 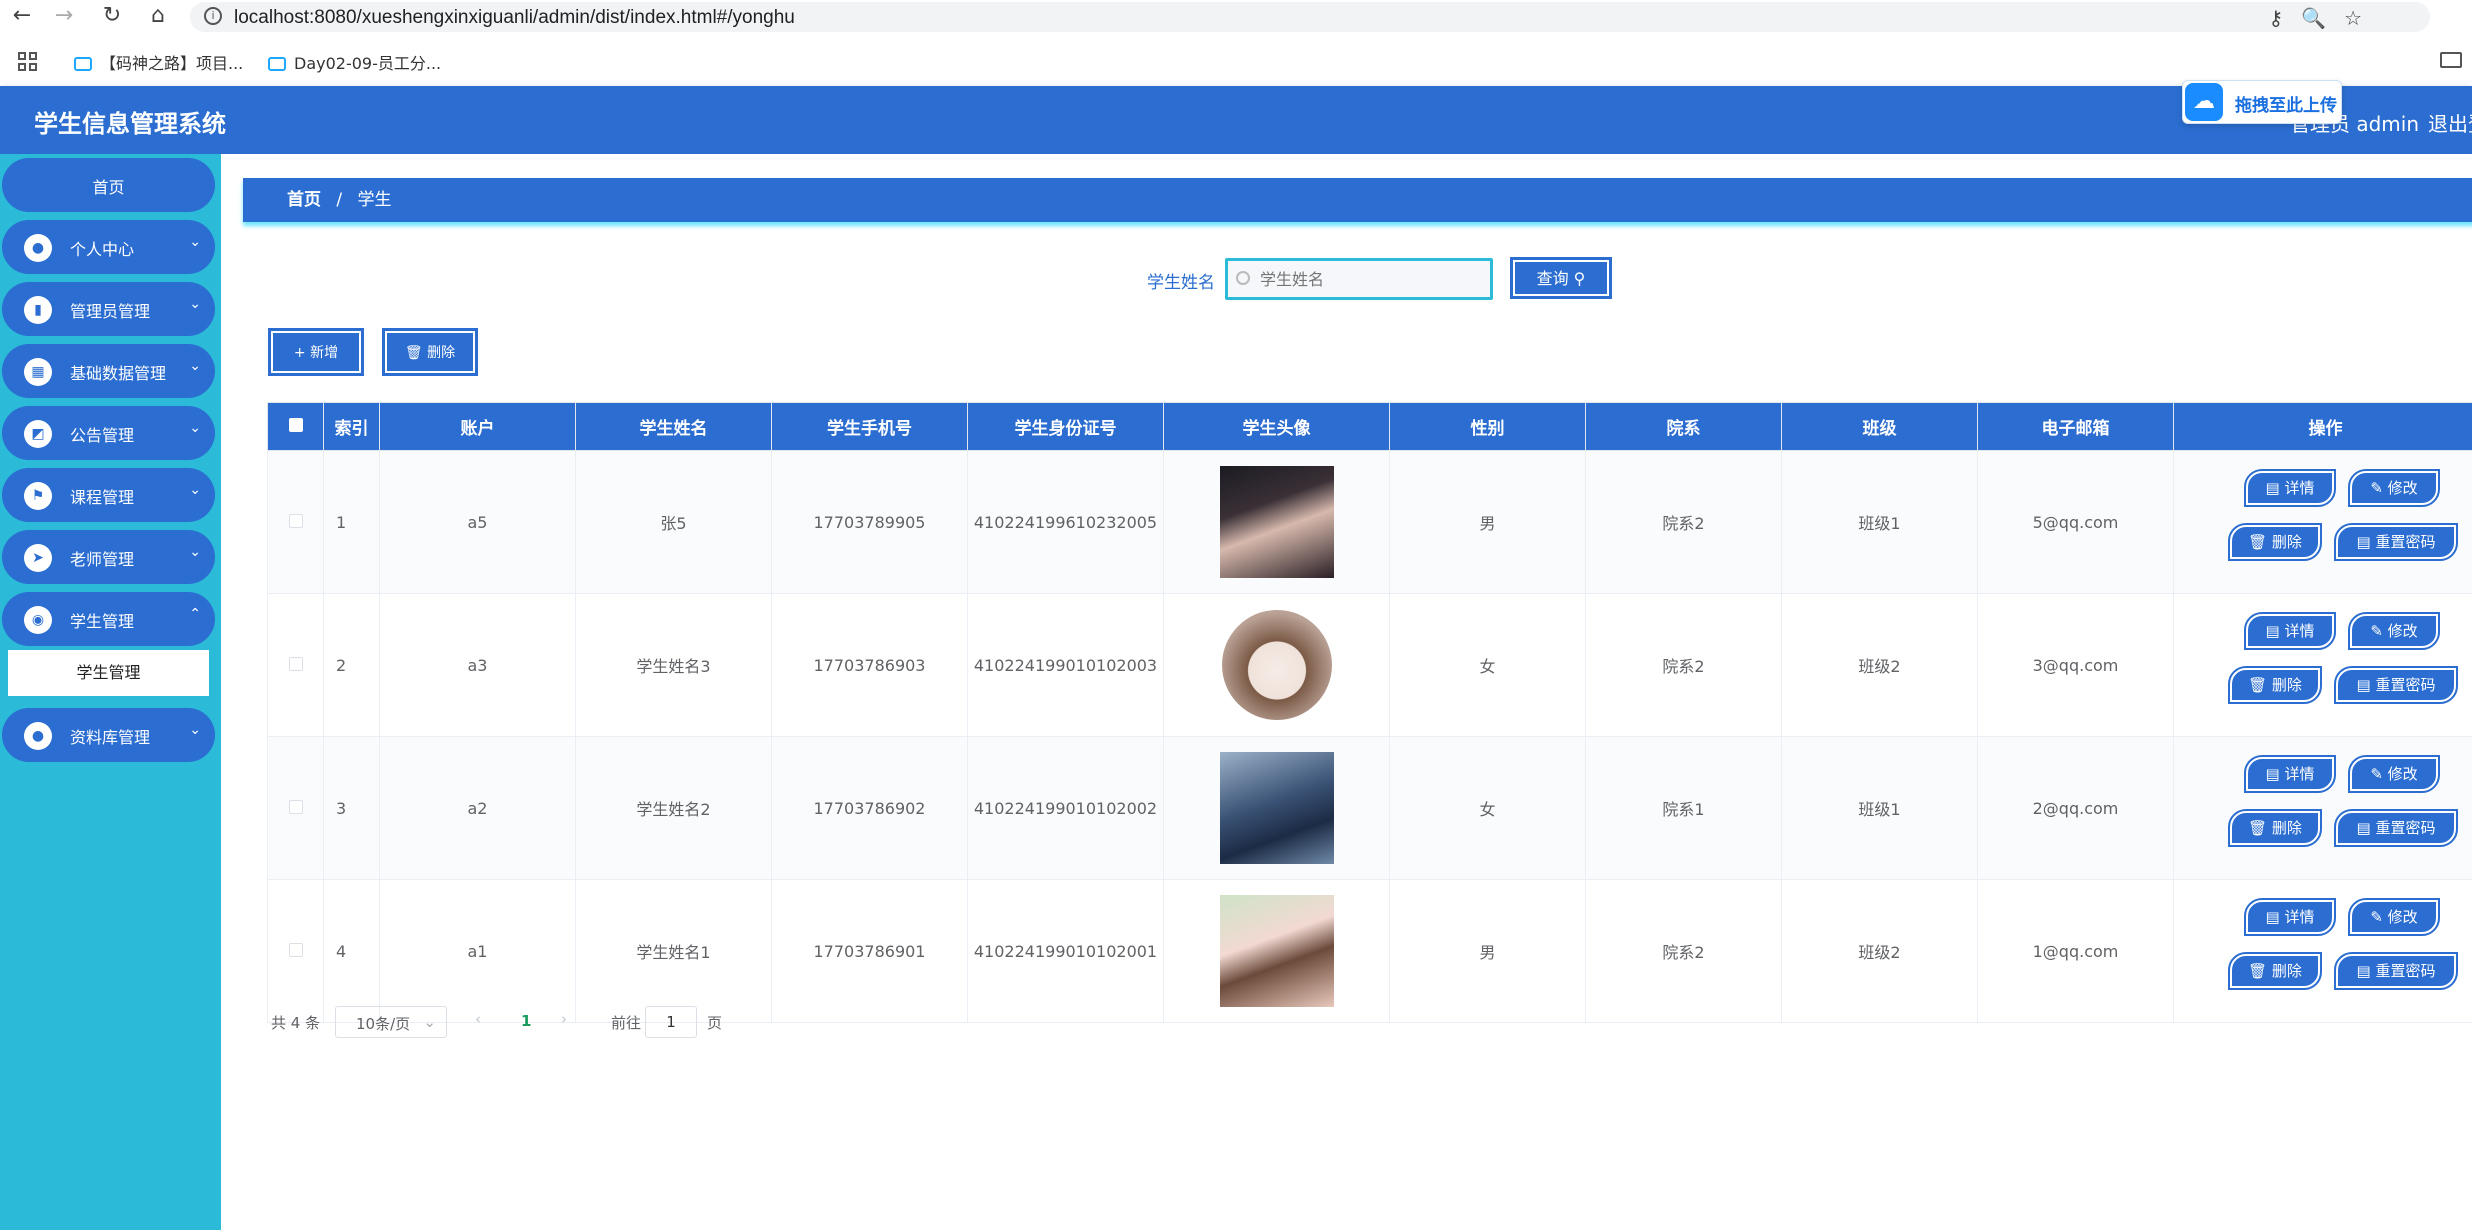 I want to click on sidebar-item-label: 管理员管理, so click(x=110, y=311).